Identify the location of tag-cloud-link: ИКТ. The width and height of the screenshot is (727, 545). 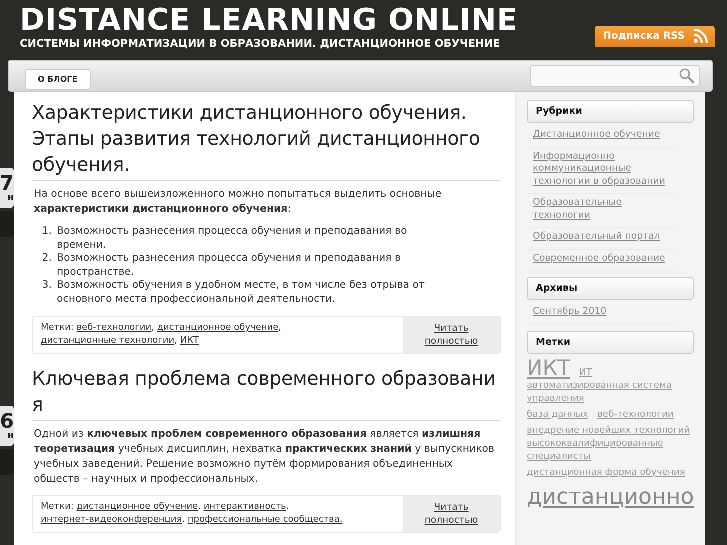
(548, 367).